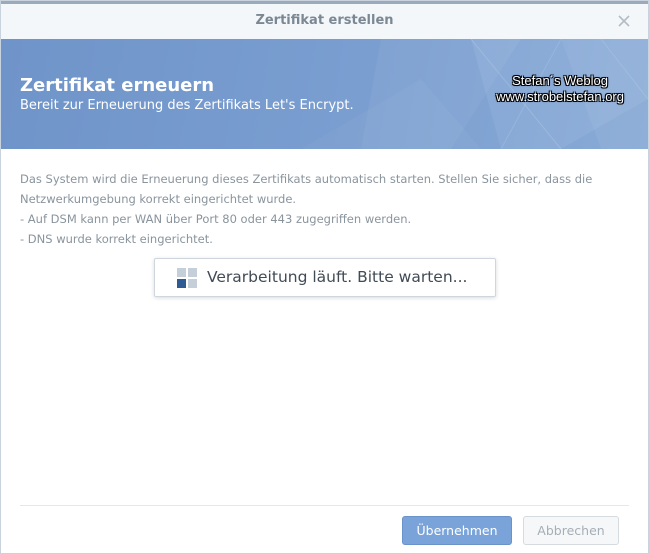  I want to click on footer-divider, so click(324, 505).